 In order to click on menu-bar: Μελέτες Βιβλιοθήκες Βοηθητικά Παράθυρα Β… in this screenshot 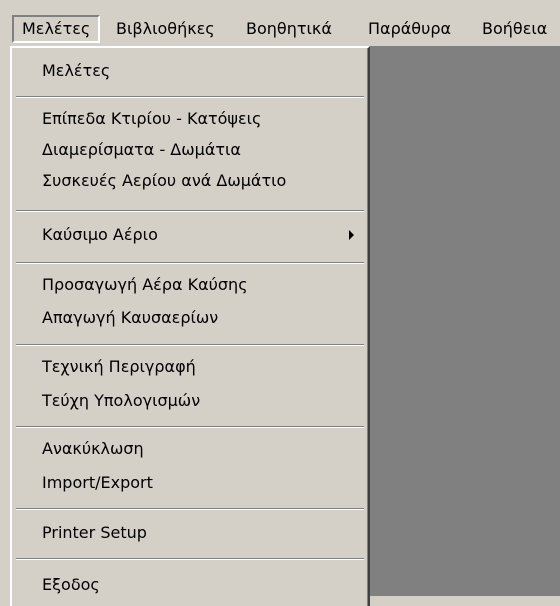, I will do `click(280, 23)`.